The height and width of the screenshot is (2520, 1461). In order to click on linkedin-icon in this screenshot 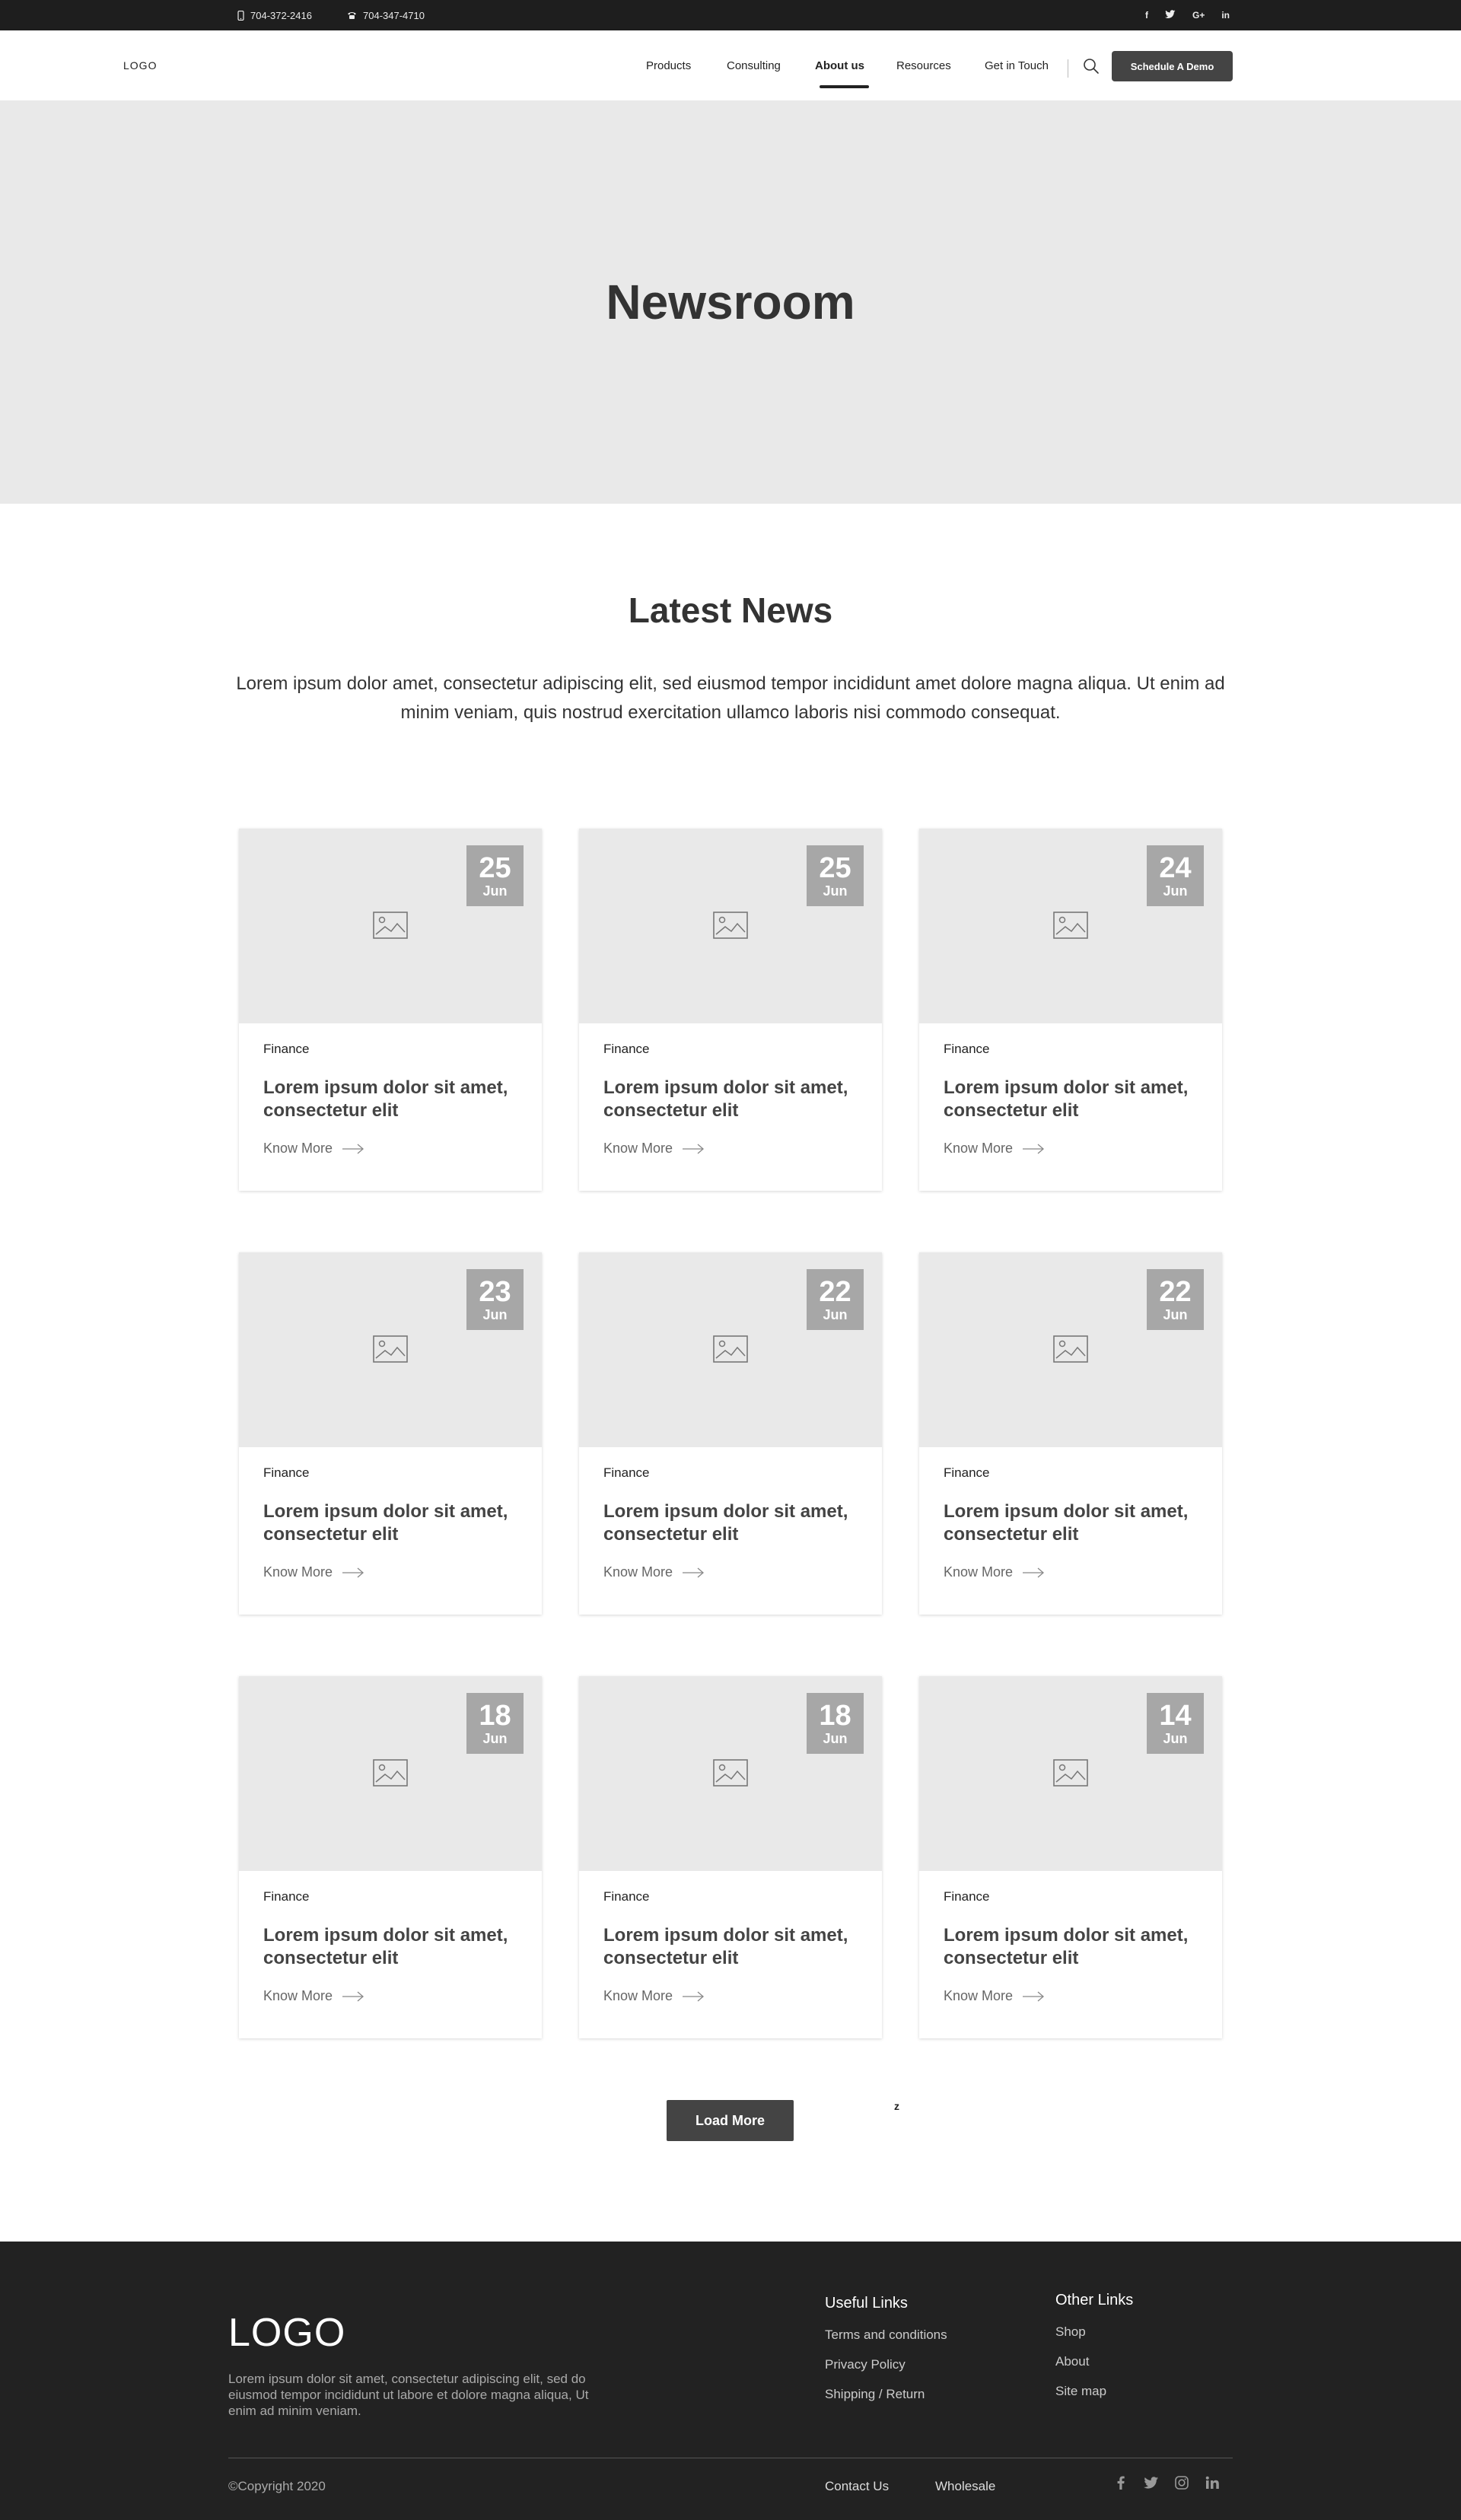, I will do `click(1212, 2482)`.